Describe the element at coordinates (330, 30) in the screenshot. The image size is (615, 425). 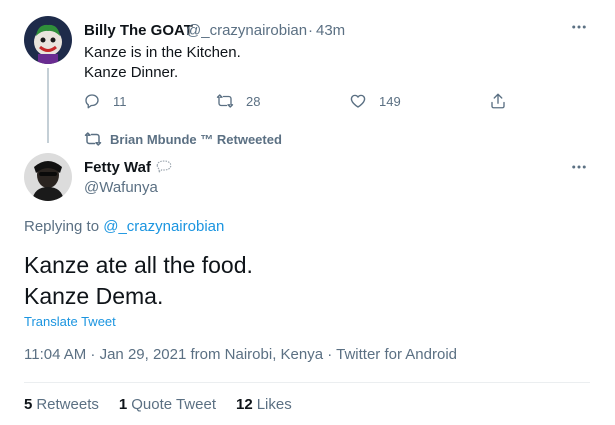
I see `parent-timestamp: 43m` at that location.